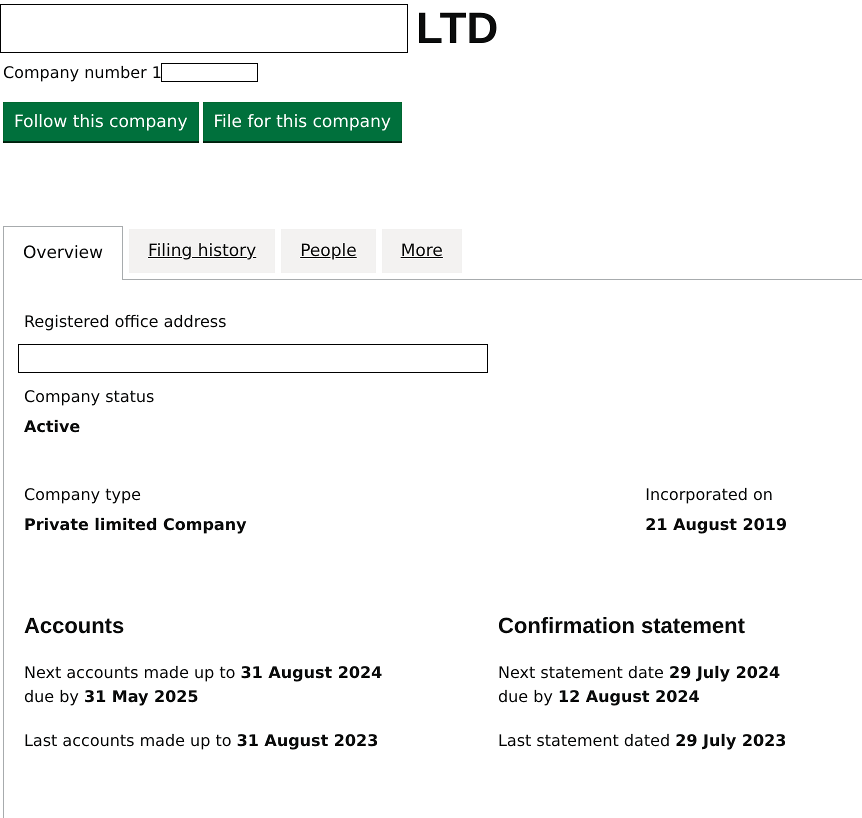 The image size is (862, 818). I want to click on section-heading: Accounts, so click(75, 626).